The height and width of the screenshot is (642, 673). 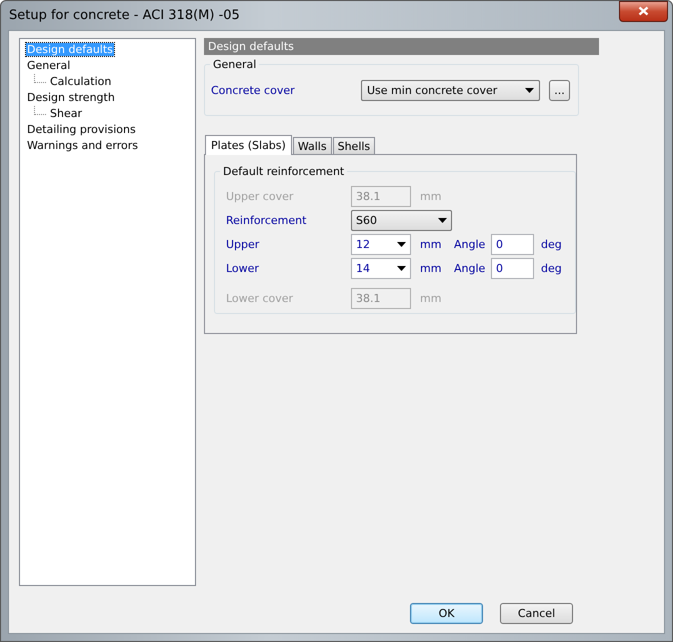 I want to click on ok-button: OK, so click(x=446, y=613).